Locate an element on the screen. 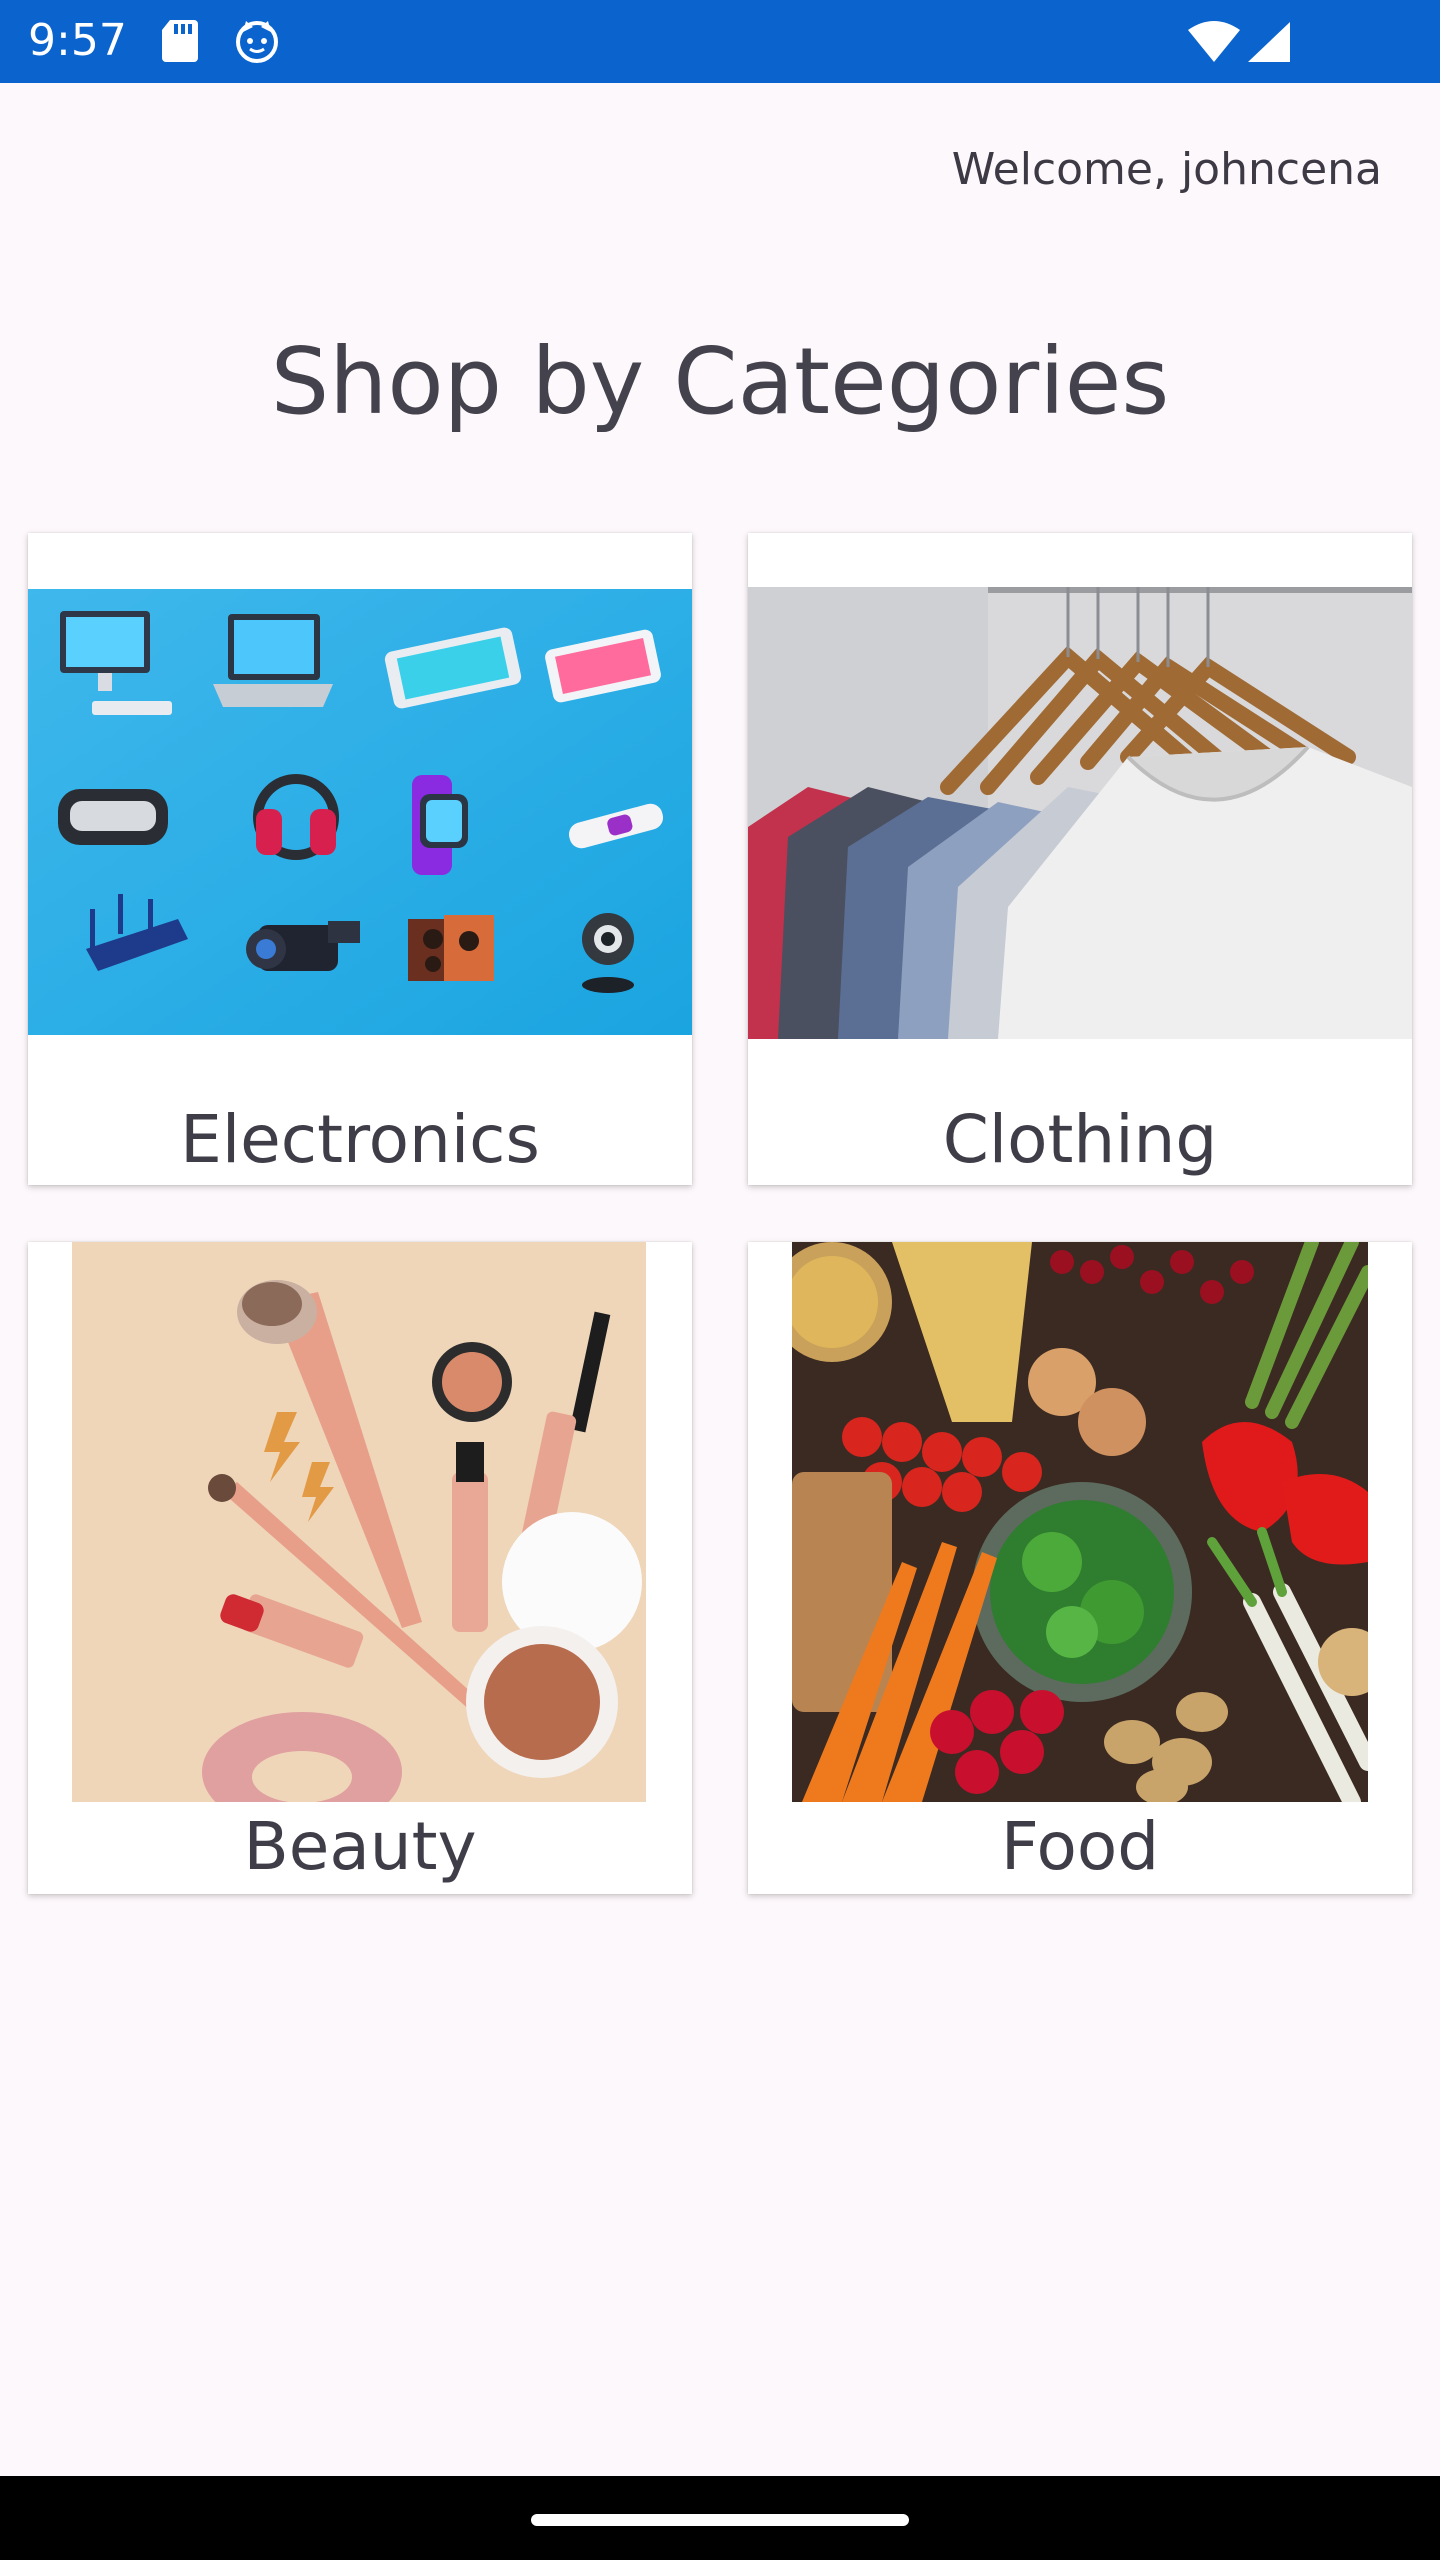  category-card-food: Food is located at coordinates (1080, 1568).